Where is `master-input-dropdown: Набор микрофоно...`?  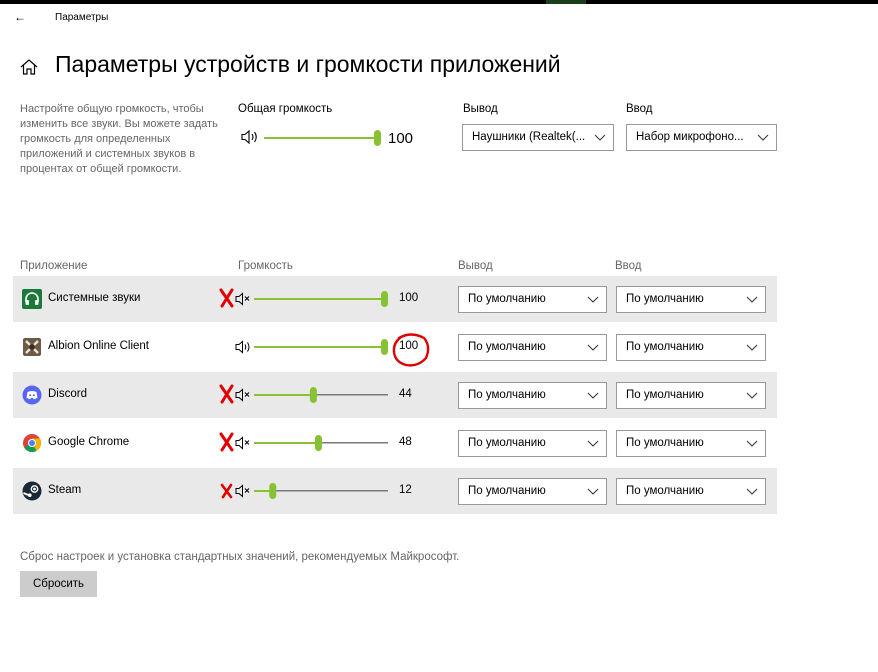
master-input-dropdown: Набор микрофоно... is located at coordinates (701, 137).